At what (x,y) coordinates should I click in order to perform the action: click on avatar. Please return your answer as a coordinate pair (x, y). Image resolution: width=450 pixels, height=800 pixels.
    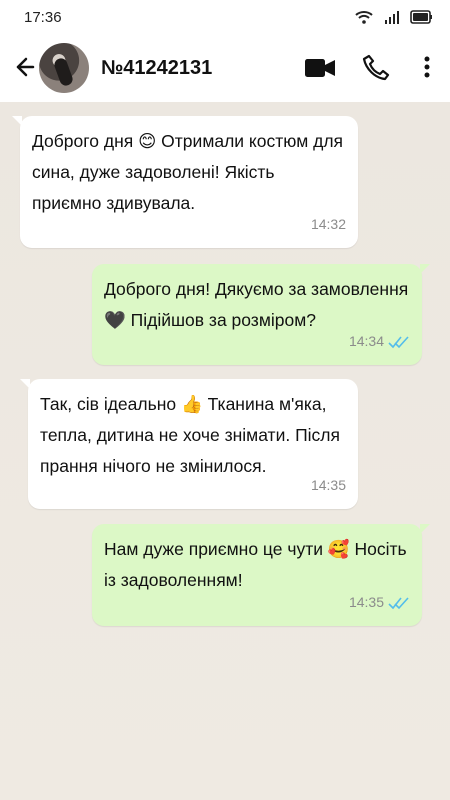
    Looking at the image, I should click on (64, 68).